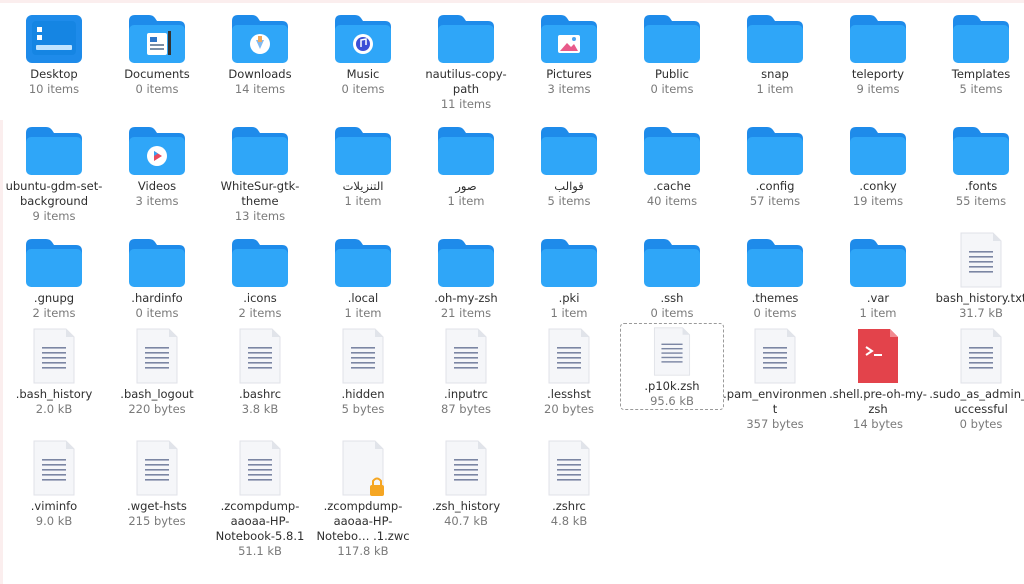 This screenshot has height=584, width=1024. Describe the element at coordinates (260, 74) in the screenshot. I see `item-name: Downloads` at that location.